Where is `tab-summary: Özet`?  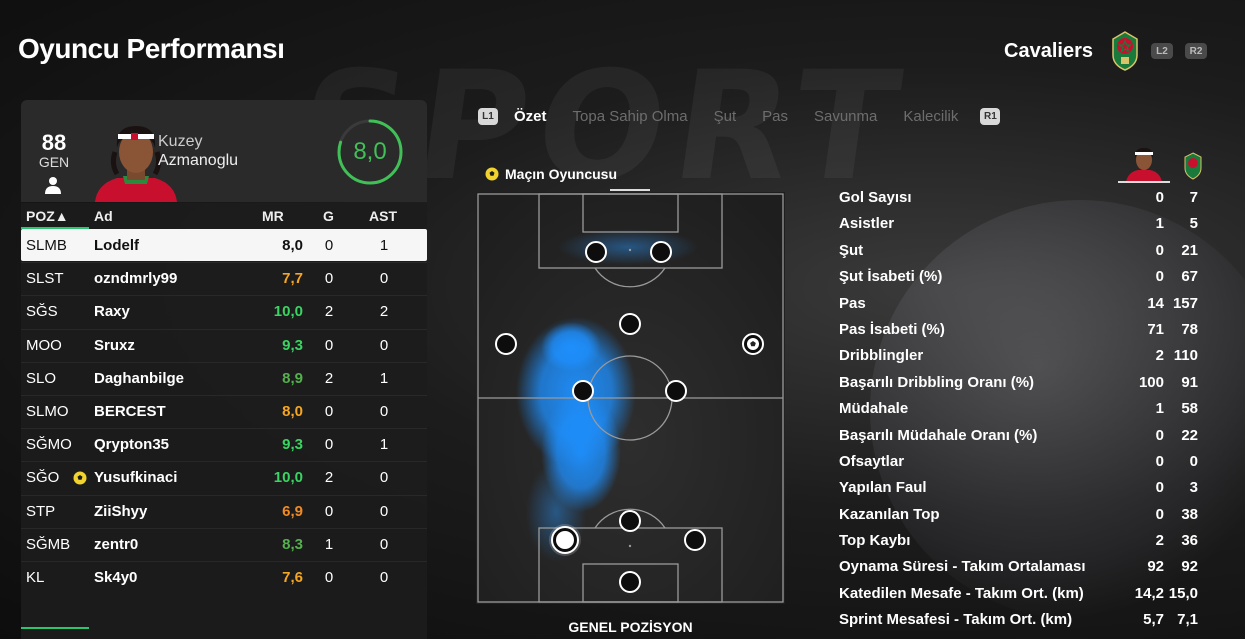 tab-summary: Özet is located at coordinates (530, 116).